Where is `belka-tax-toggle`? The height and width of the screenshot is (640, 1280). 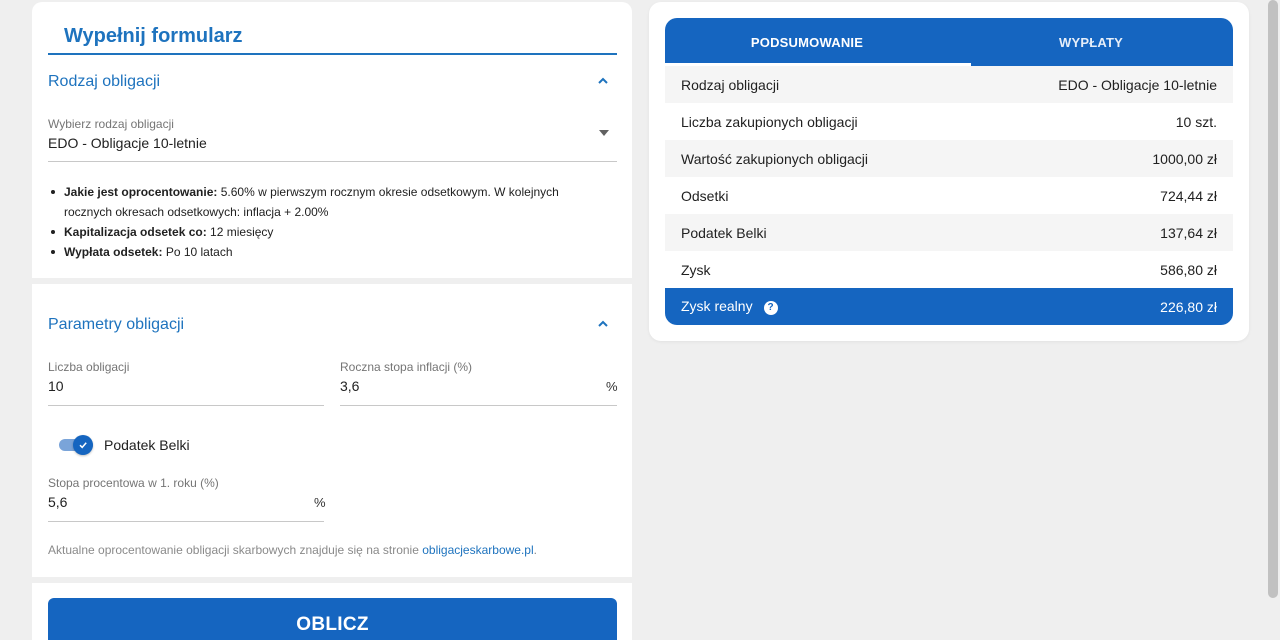 belka-tax-toggle is located at coordinates (77, 445).